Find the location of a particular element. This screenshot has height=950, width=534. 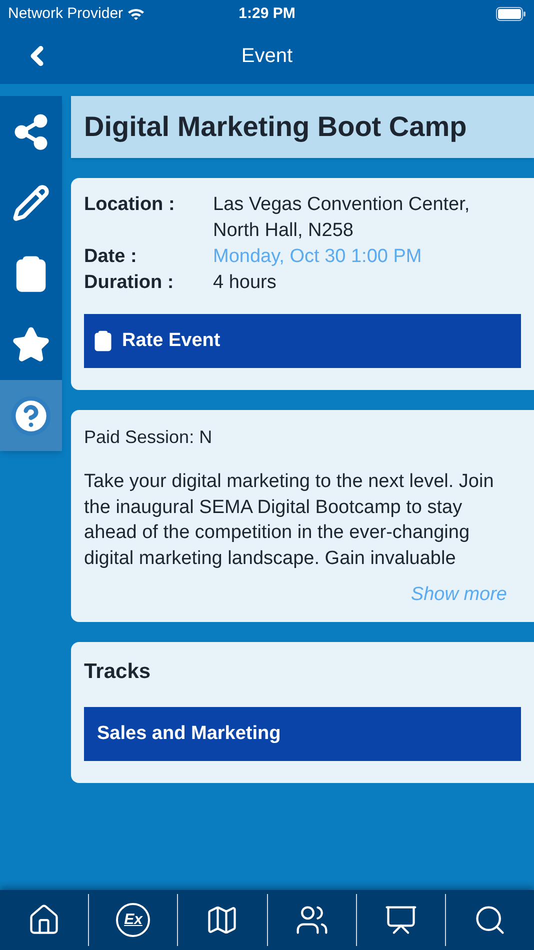

pencil-icon is located at coordinates (31, 203).